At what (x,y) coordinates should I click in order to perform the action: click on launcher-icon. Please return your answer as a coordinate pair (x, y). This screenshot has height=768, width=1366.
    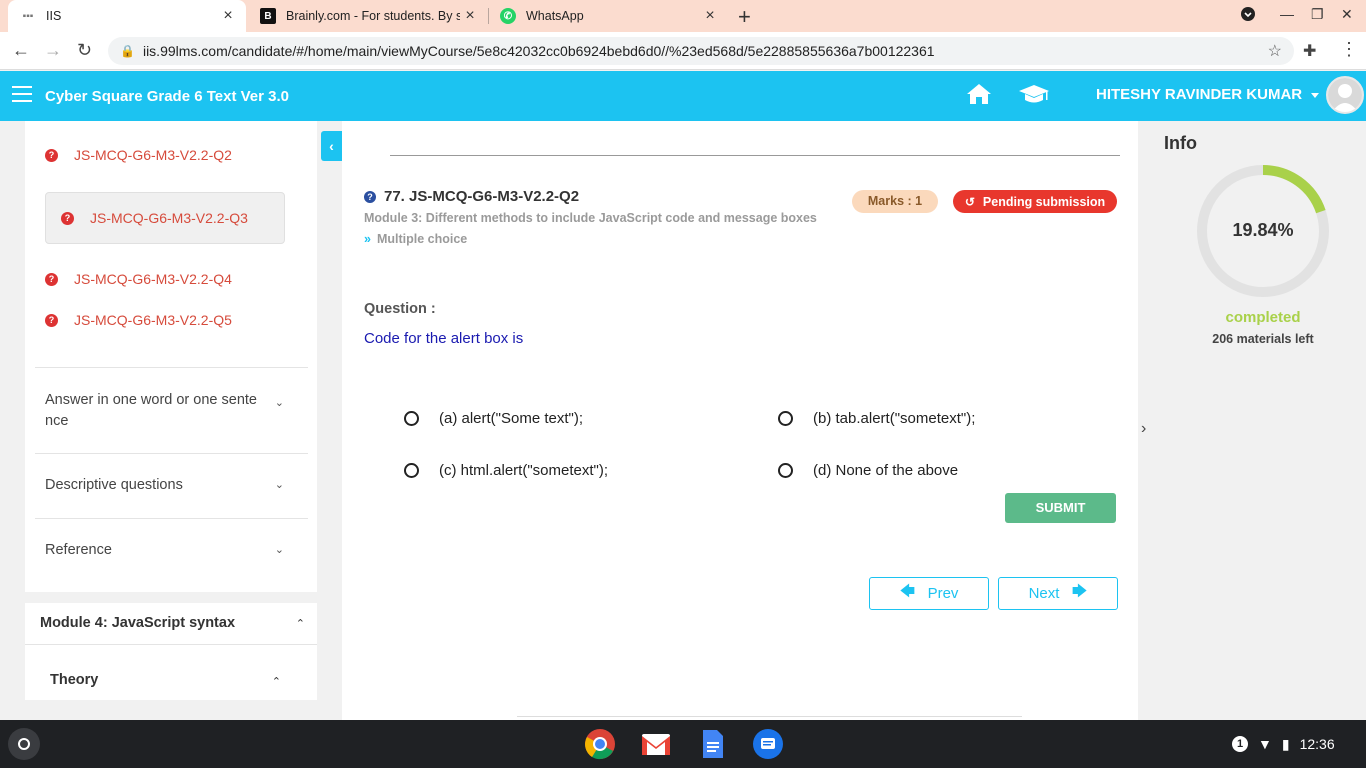
    Looking at the image, I should click on (24, 744).